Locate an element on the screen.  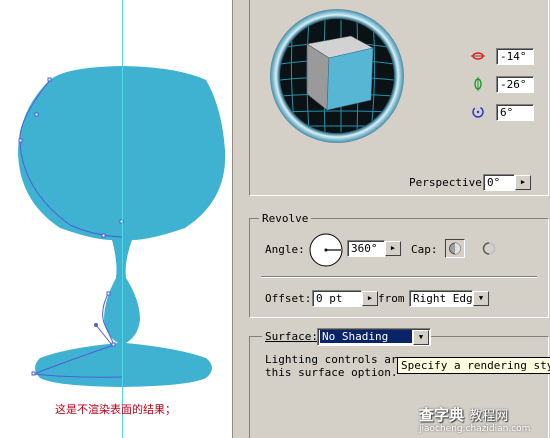
cap-label: Cap: is located at coordinates (424, 249).